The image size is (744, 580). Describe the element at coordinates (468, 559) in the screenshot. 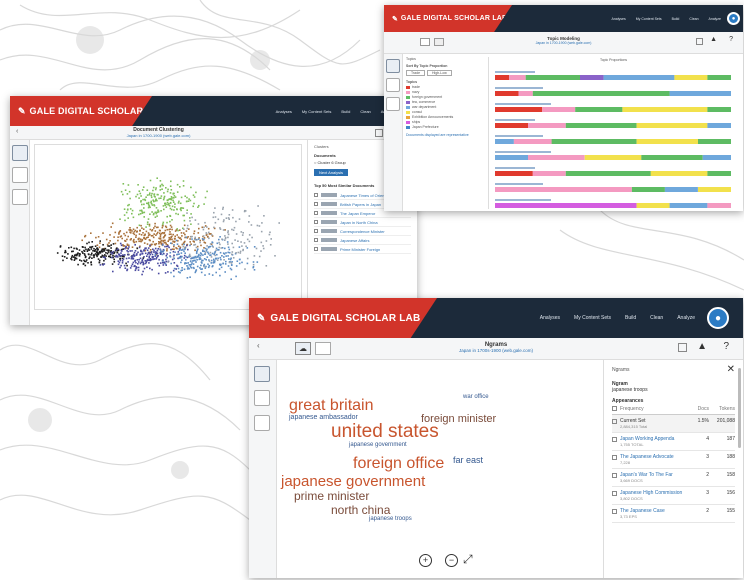

I see `expand-icon: ⤢` at that location.